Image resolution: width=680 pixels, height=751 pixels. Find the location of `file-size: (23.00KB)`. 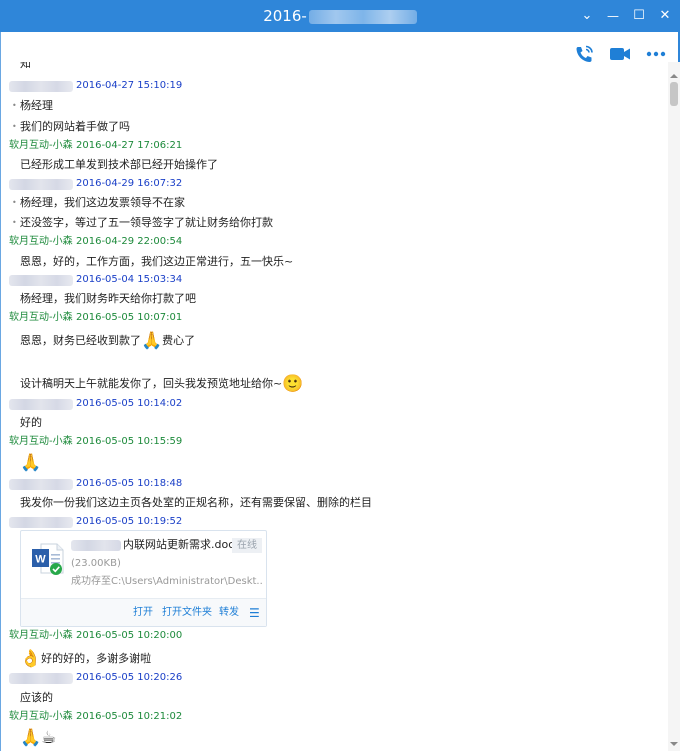

file-size: (23.00KB) is located at coordinates (96, 563).